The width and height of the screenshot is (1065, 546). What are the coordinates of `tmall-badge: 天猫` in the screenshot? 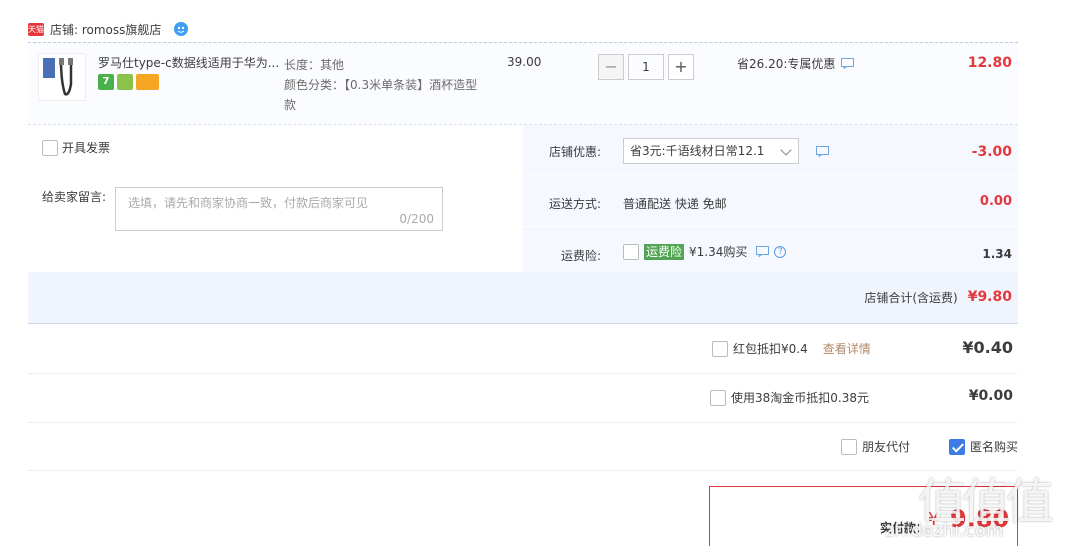 It's located at (36, 29).